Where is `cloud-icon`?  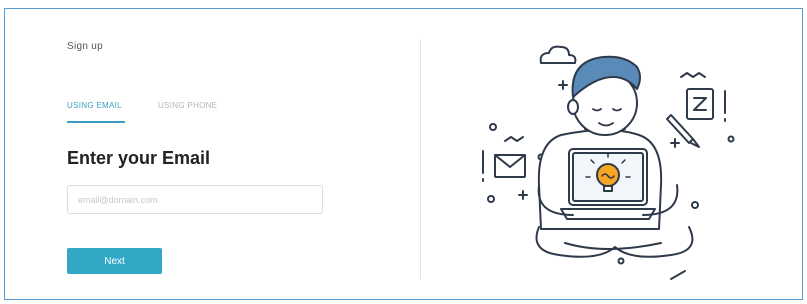
cloud-icon is located at coordinates (558, 54).